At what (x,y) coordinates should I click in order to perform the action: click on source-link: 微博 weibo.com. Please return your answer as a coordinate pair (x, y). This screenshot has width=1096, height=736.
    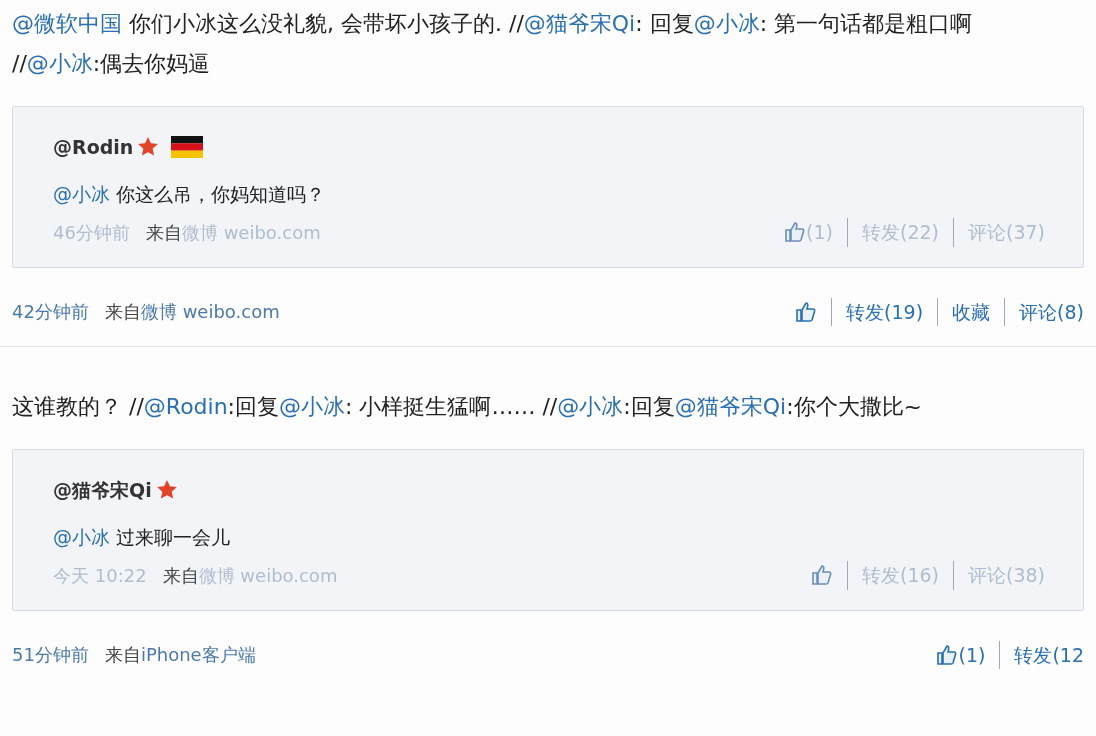
    Looking at the image, I should click on (210, 312).